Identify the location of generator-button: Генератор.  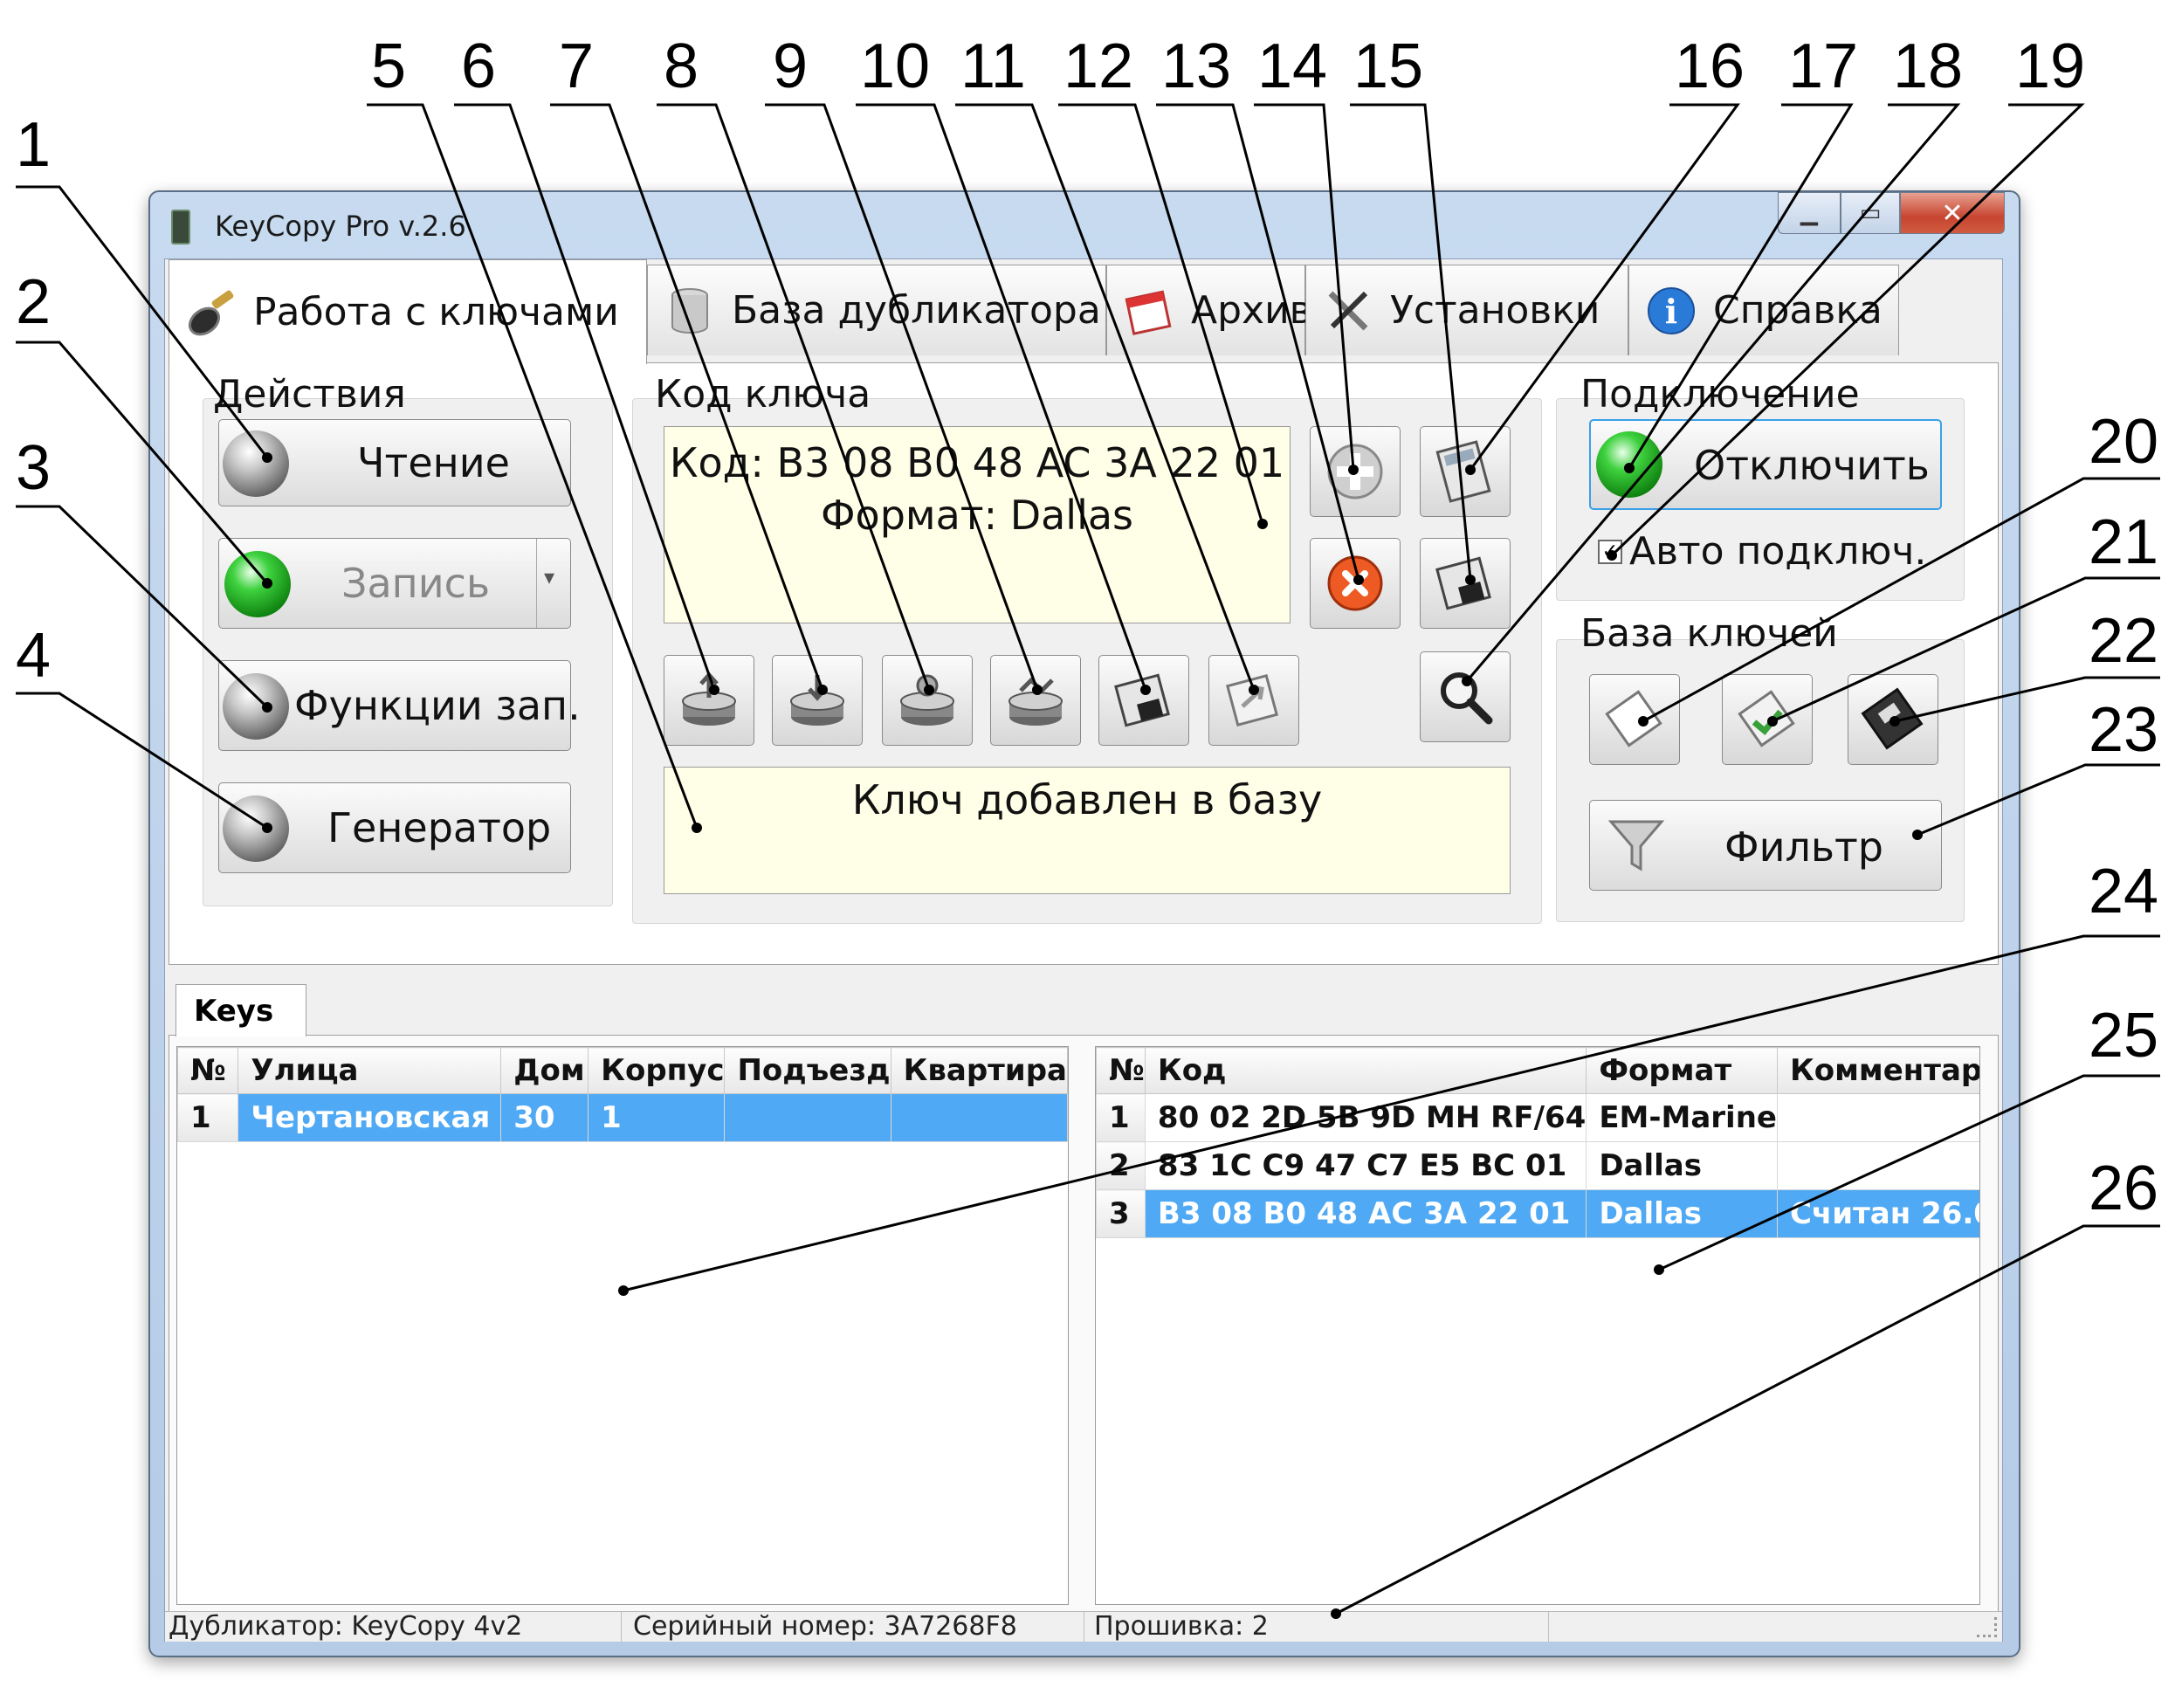
(395, 827).